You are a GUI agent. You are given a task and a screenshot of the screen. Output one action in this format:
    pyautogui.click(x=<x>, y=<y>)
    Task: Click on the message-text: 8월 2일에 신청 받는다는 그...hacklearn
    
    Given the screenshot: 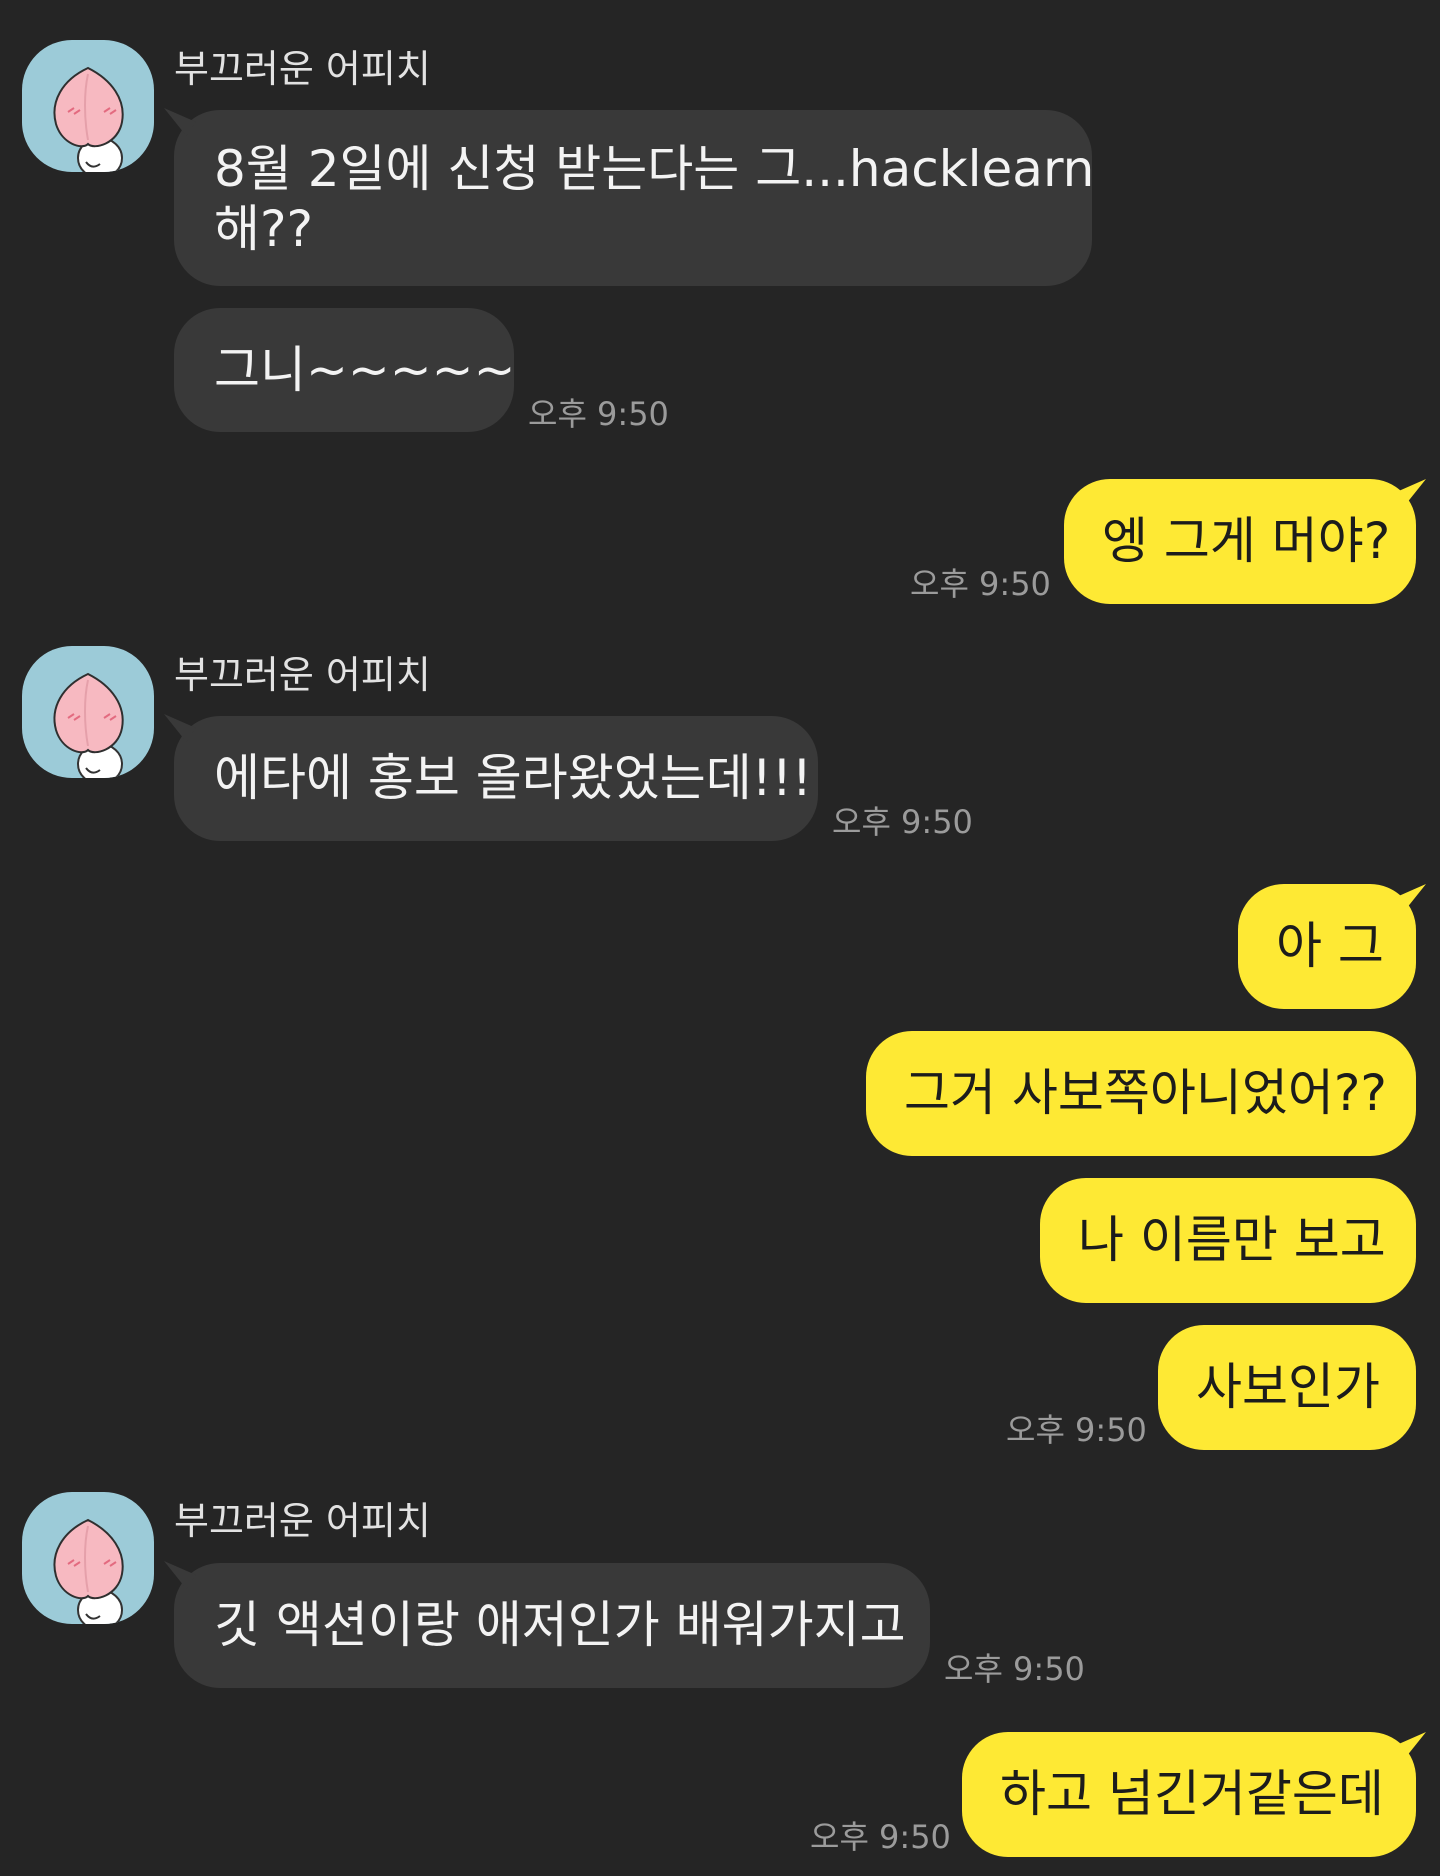 What is the action you would take?
    pyautogui.click(x=654, y=169)
    